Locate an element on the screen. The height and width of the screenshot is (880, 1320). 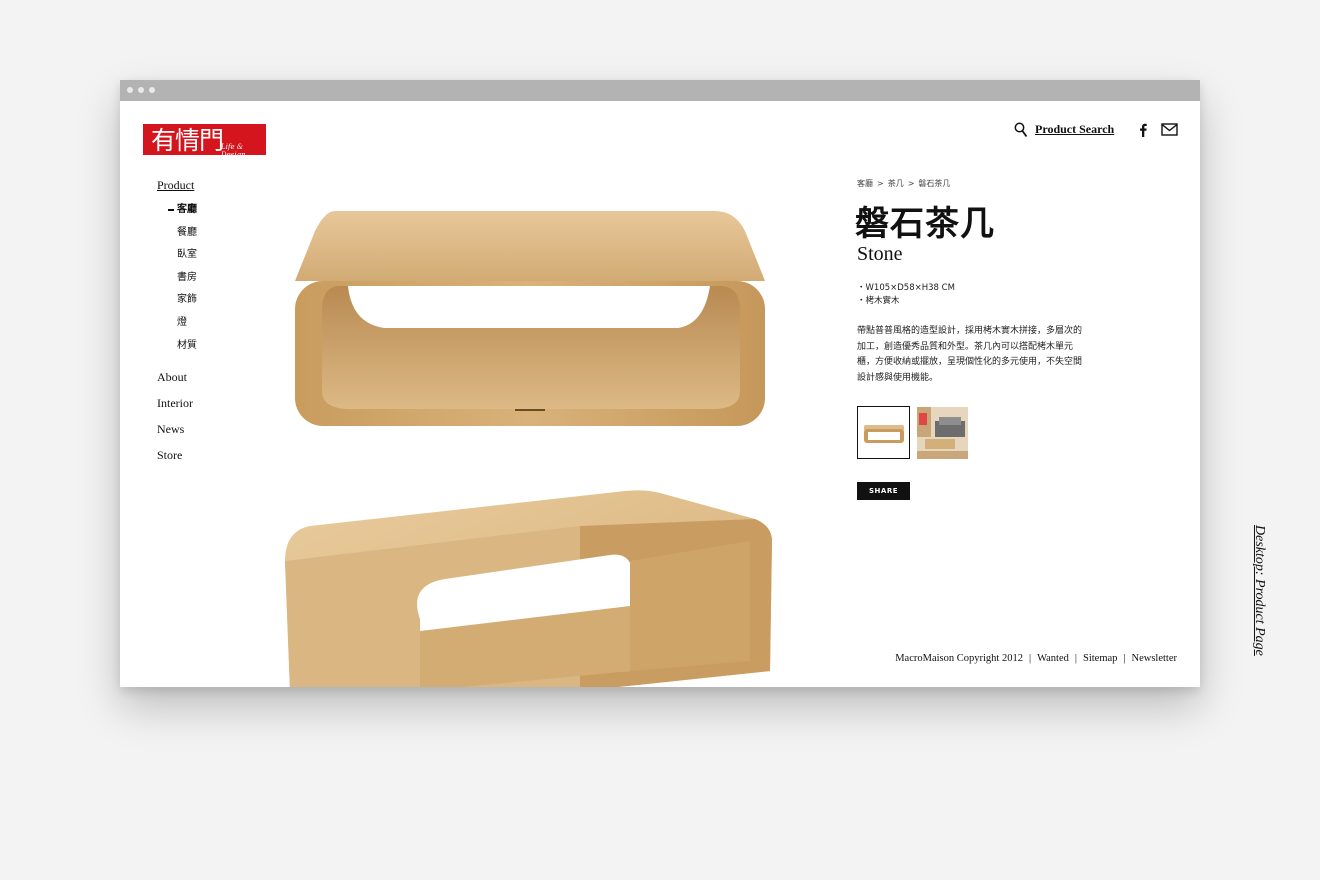
footer-copyright: MacroMaison Copyright 2012 is located at coordinates (959, 658).